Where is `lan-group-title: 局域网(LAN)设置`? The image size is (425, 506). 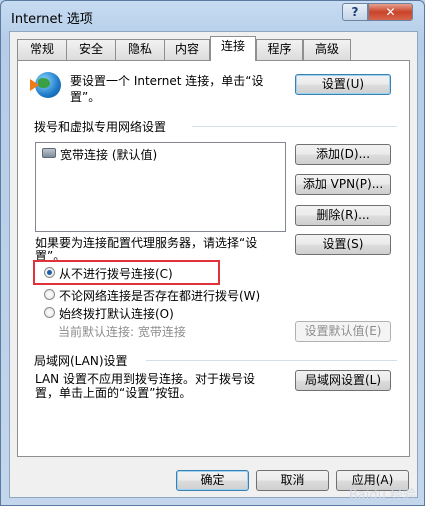
lan-group-title: 局域网(LAN)设置 is located at coordinates (81, 361).